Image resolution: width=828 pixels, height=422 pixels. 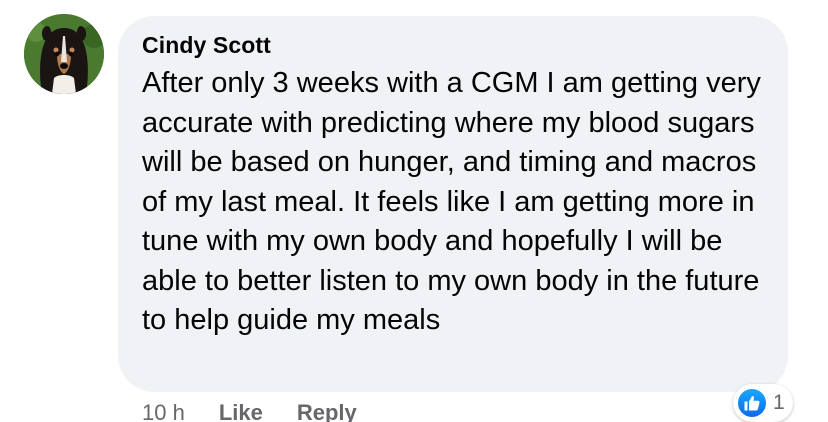 What do you see at coordinates (779, 402) in the screenshot?
I see `reaction-count: 1` at bounding box center [779, 402].